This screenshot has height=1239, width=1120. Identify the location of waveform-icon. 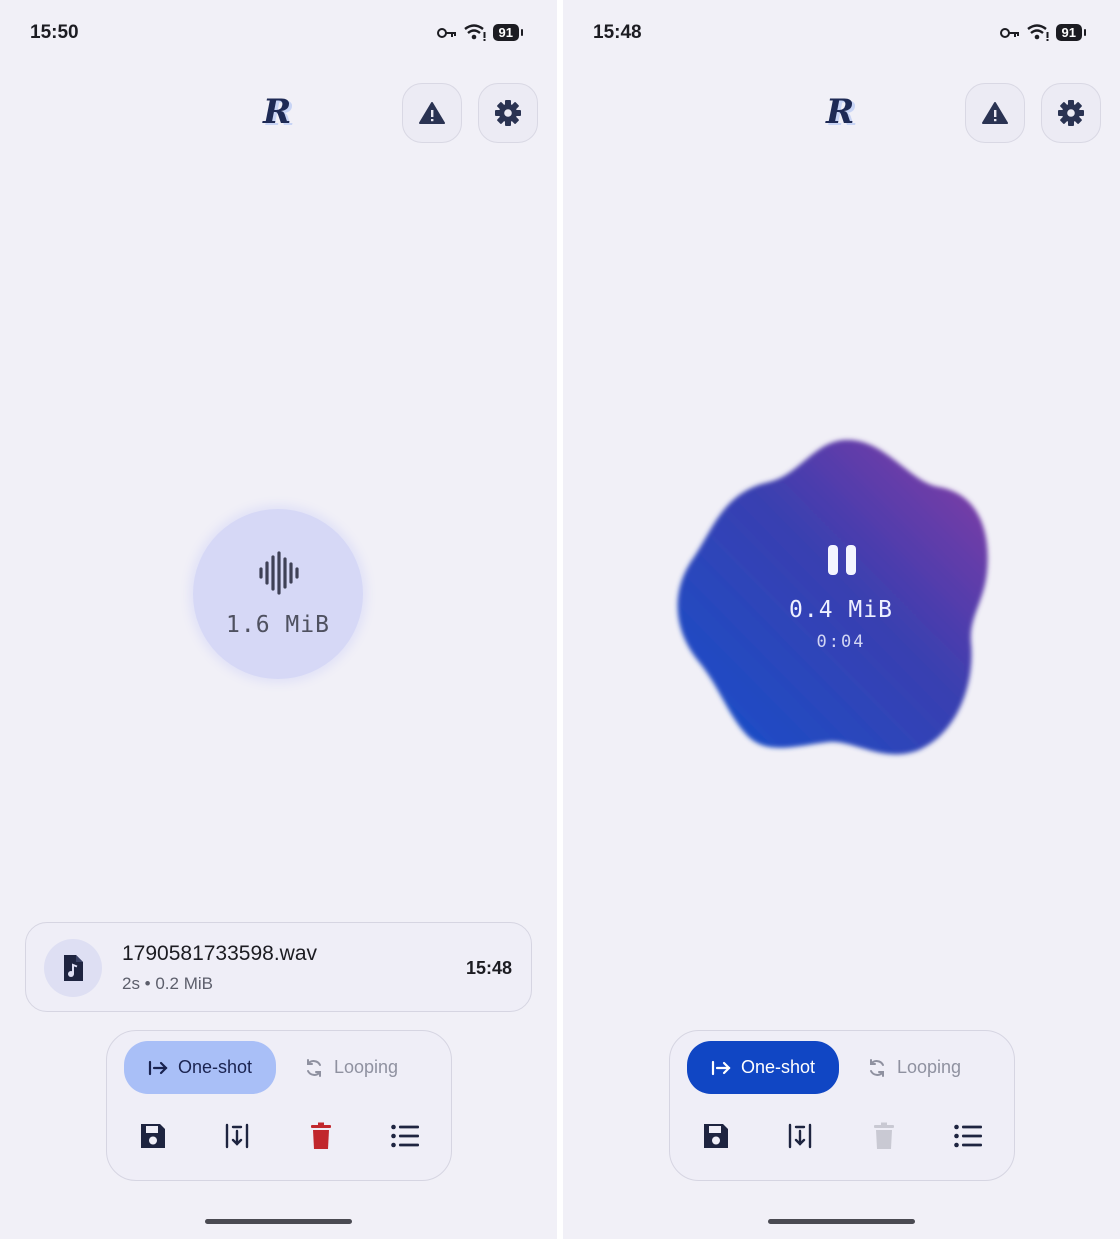
(279, 573).